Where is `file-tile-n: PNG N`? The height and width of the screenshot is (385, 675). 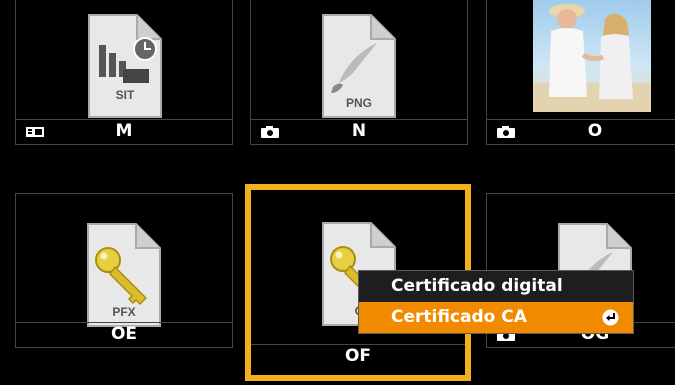 file-tile-n: PNG N is located at coordinates (359, 72).